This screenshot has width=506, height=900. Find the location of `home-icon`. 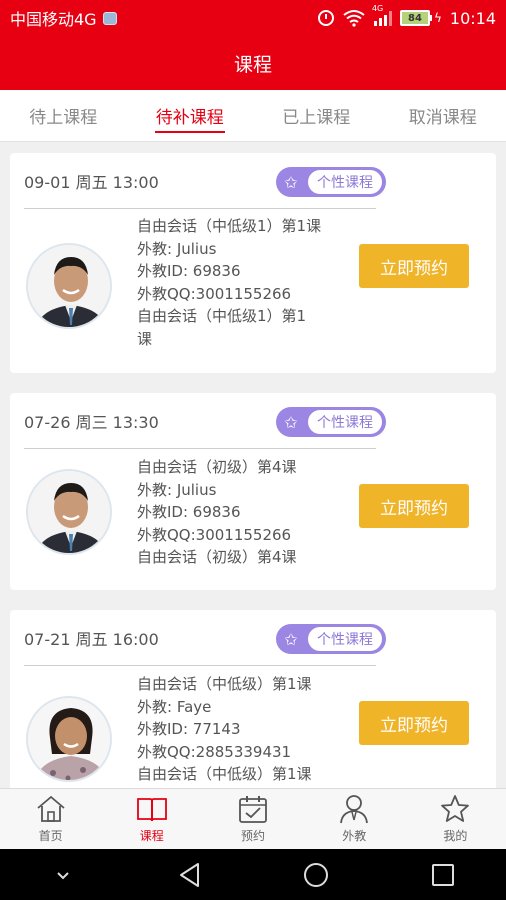

home-icon is located at coordinates (51, 808).